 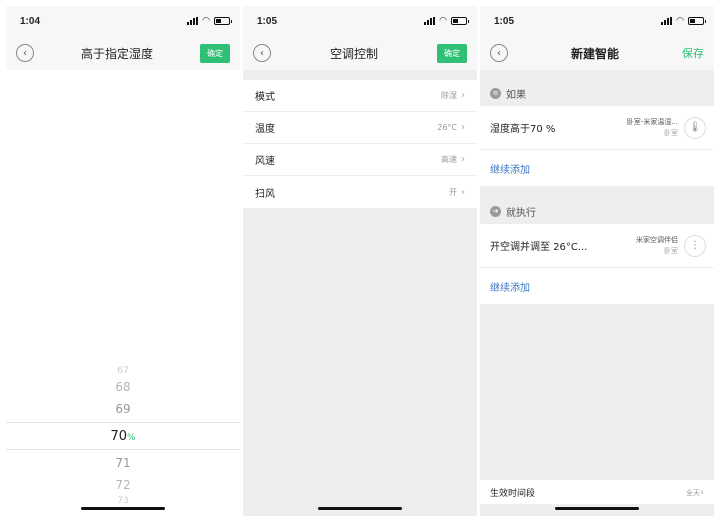 I want to click on picker-item: 71, so click(x=123, y=463).